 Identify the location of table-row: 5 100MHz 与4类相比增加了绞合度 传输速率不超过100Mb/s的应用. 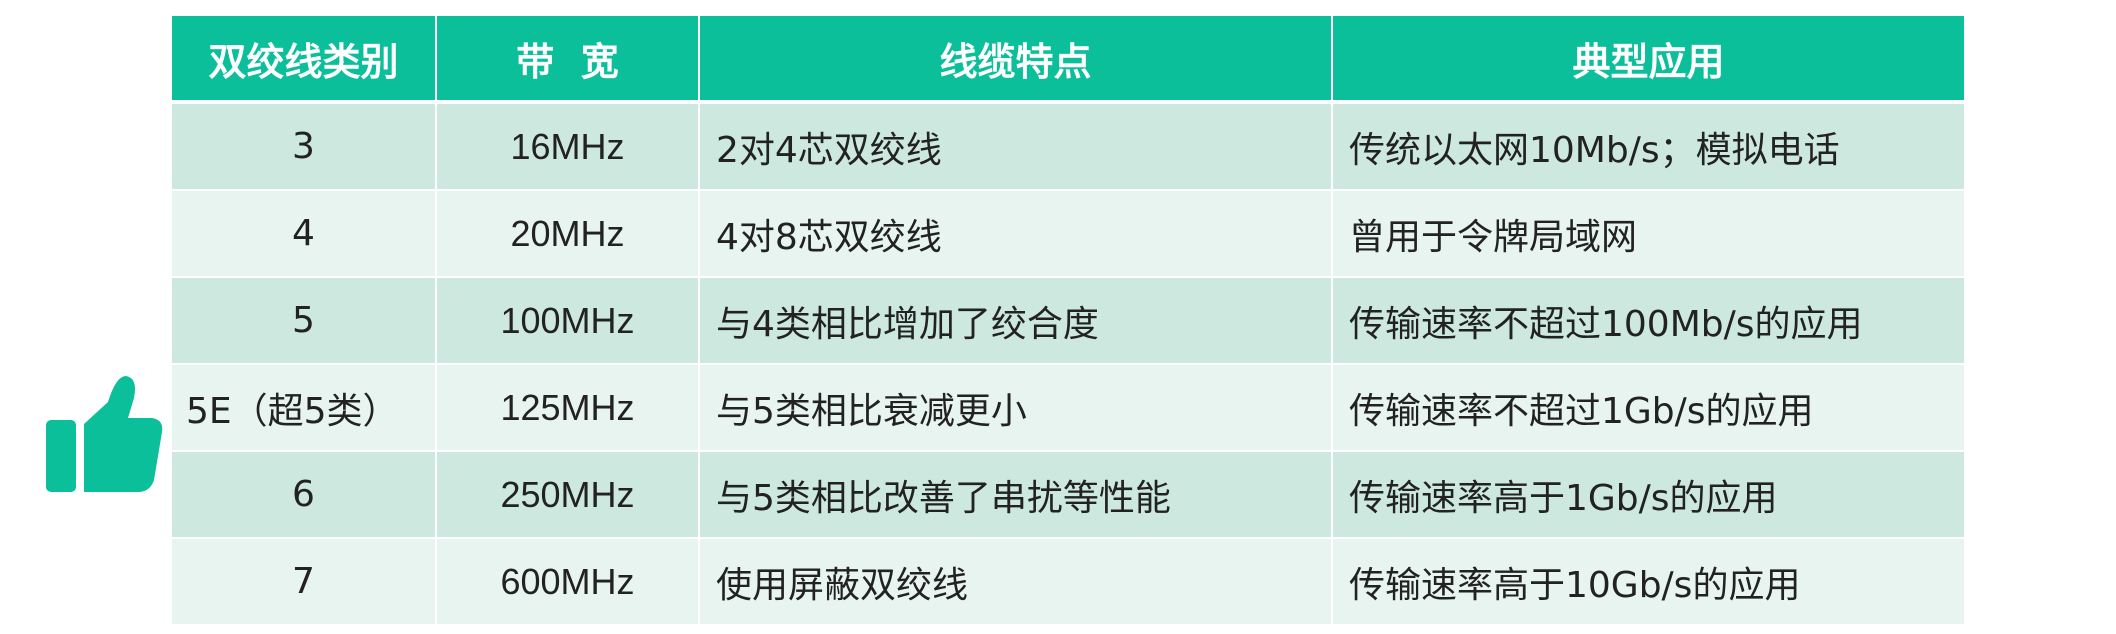
(1068, 321).